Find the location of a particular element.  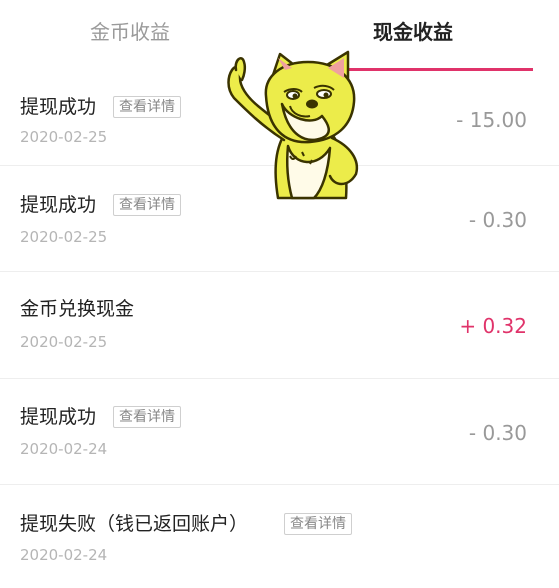

record-amount: + 0.32 is located at coordinates (493, 326).